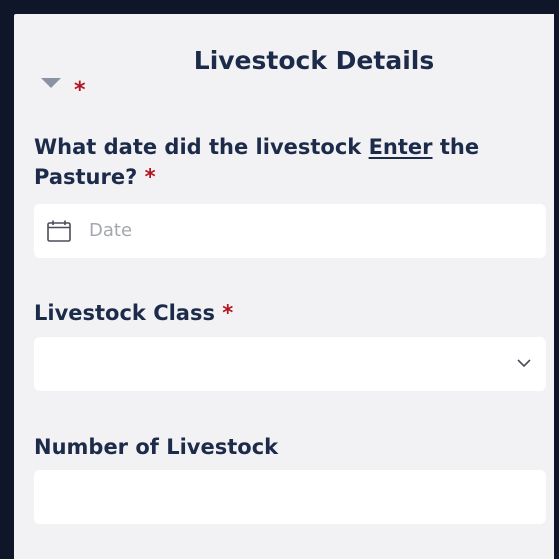 The width and height of the screenshot is (559, 559). What do you see at coordinates (284, 313) in the screenshot?
I see `livestock-class-label: Livestock Class *` at bounding box center [284, 313].